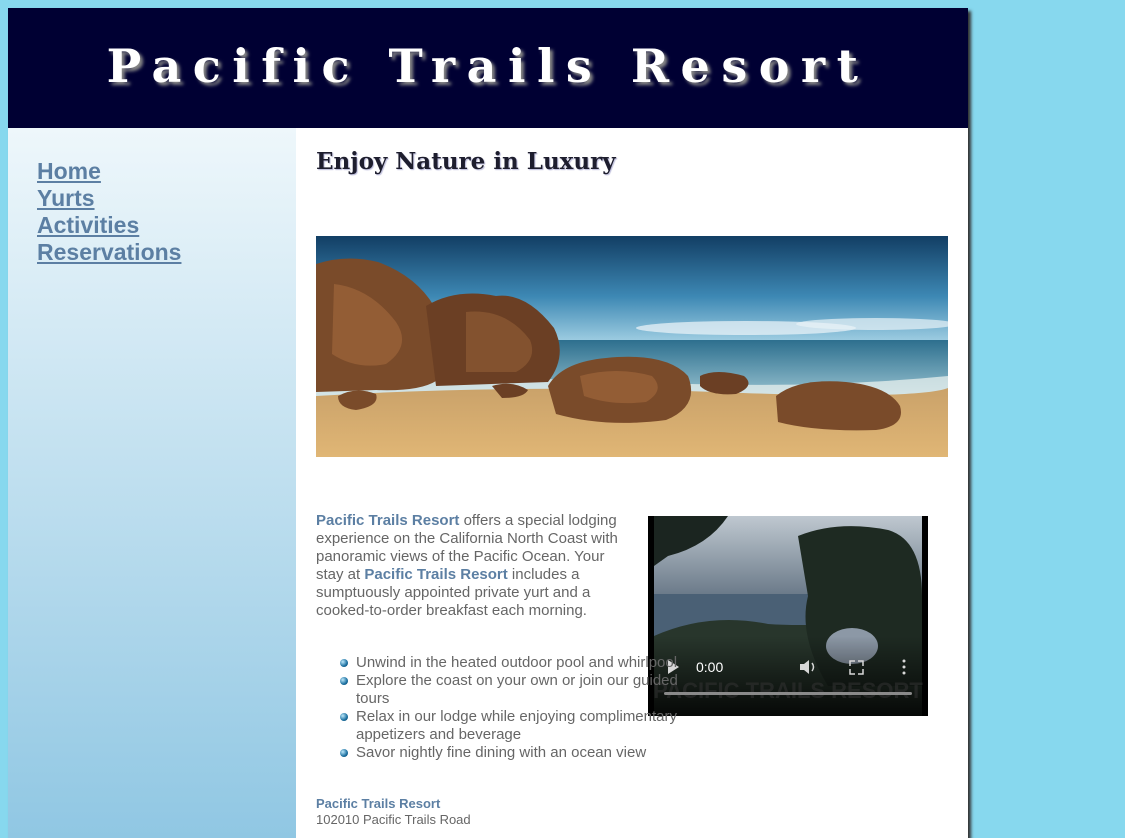 The image size is (1125, 838). What do you see at coordinates (709, 667) in the screenshot?
I see `video-time: 0:00` at bounding box center [709, 667].